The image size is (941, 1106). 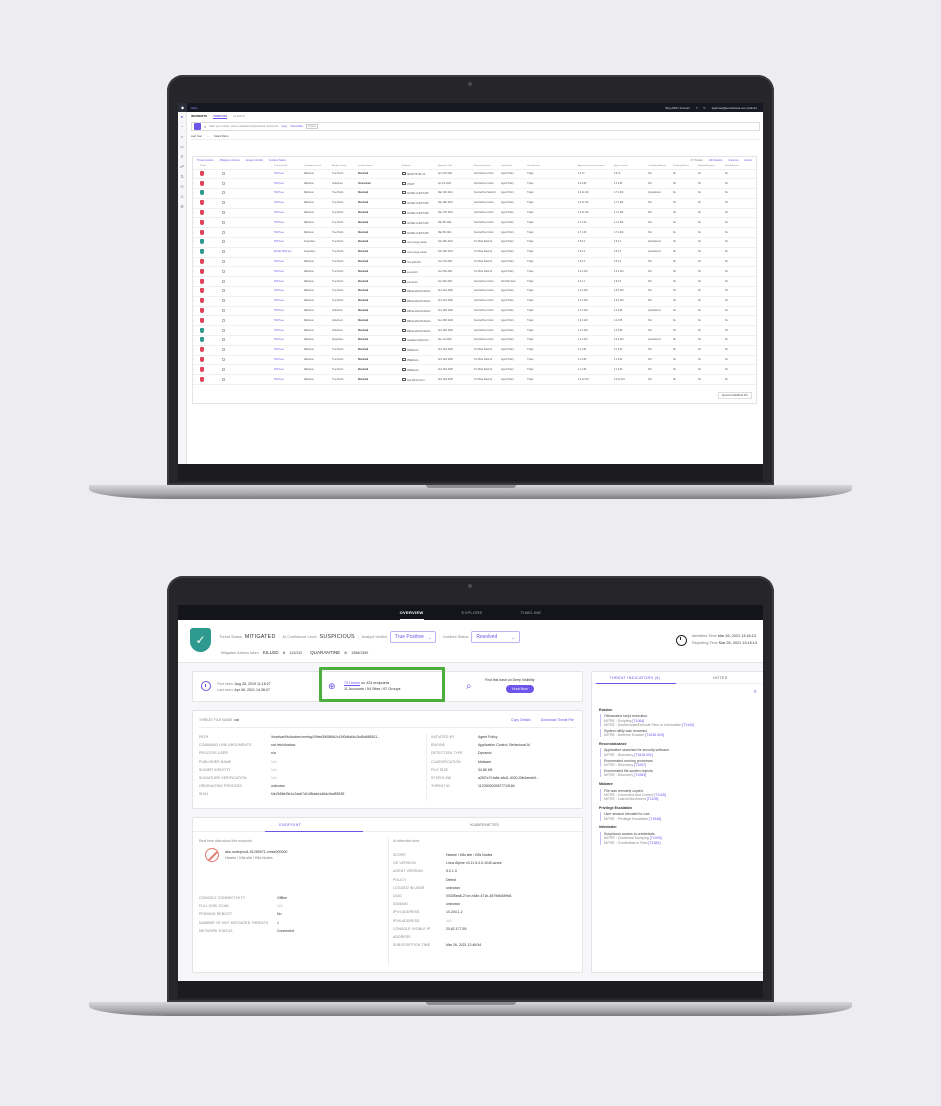 I want to click on mitre-technique-link: [T1518.001], so click(x=643, y=755).